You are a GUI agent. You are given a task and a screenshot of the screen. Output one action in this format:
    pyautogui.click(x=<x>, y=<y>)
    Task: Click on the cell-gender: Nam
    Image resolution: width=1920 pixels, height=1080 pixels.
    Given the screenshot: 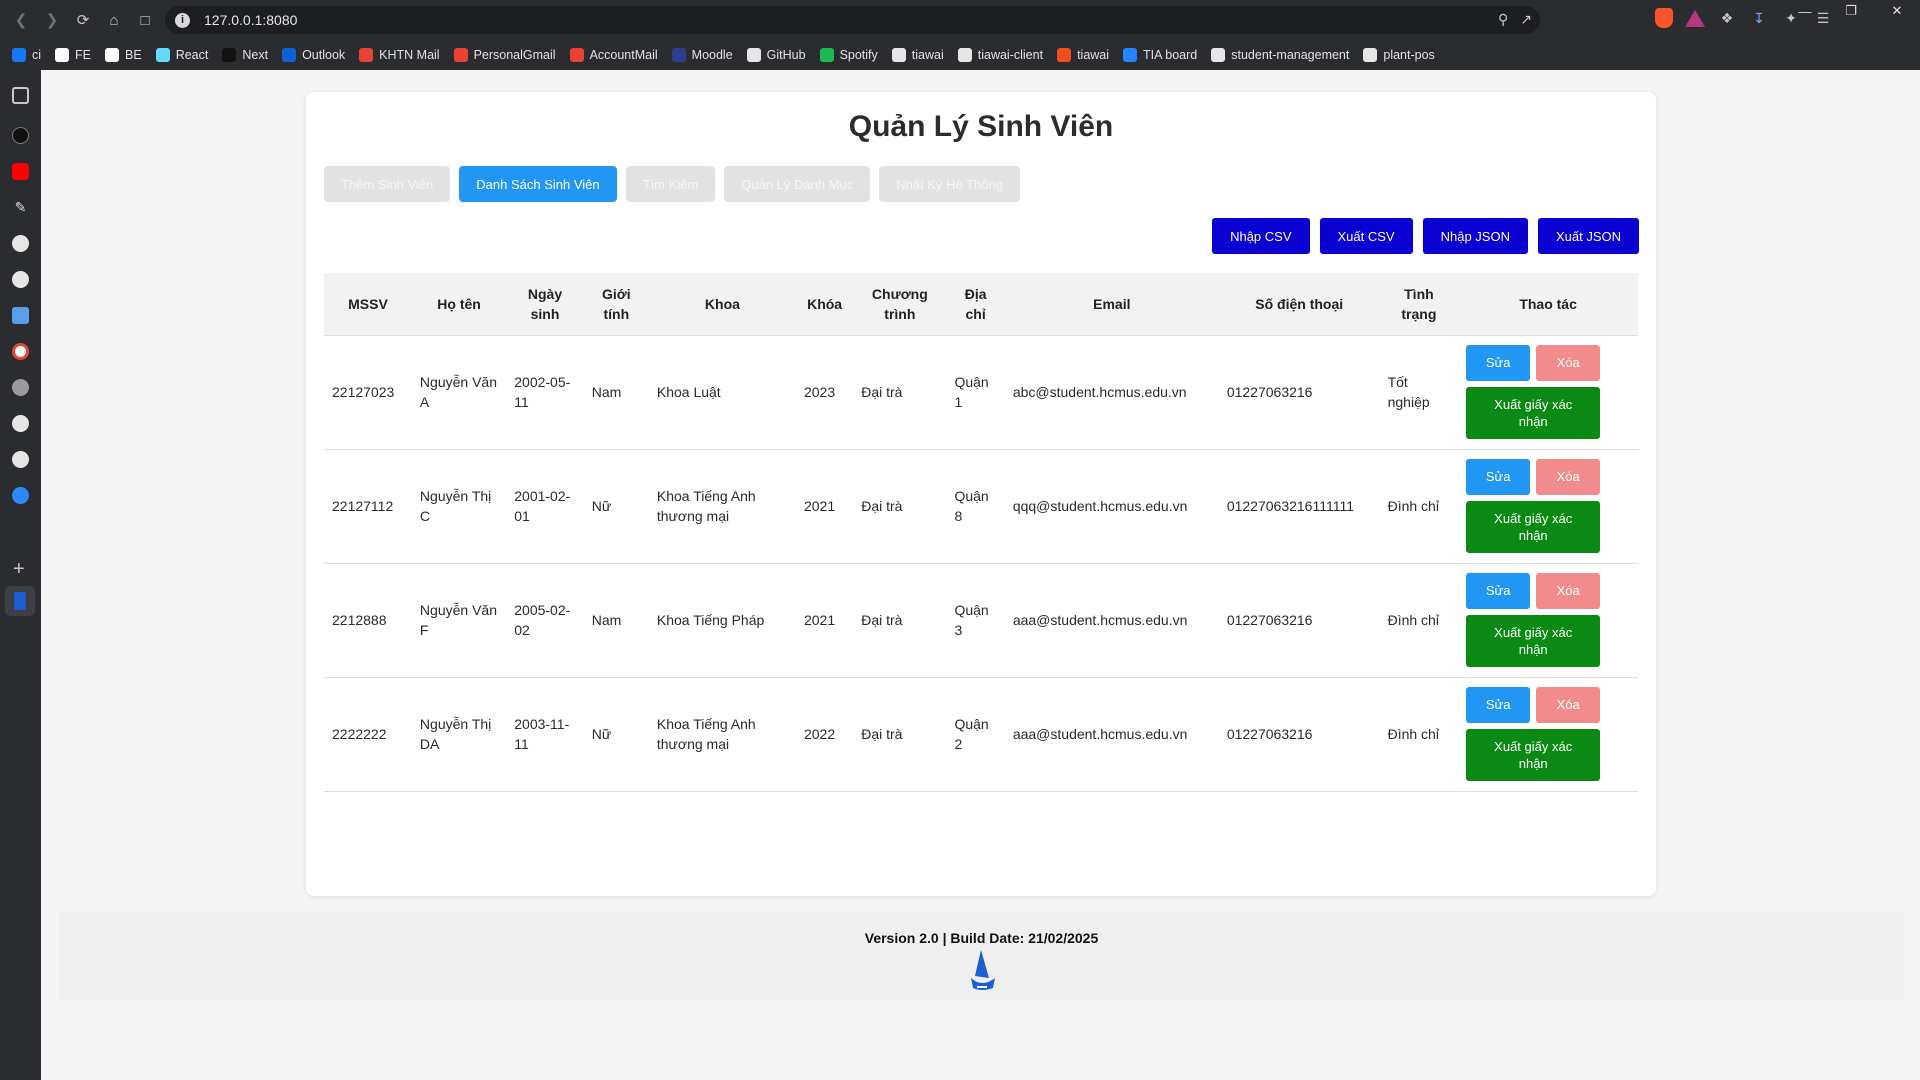 What is the action you would take?
    pyautogui.click(x=616, y=392)
    